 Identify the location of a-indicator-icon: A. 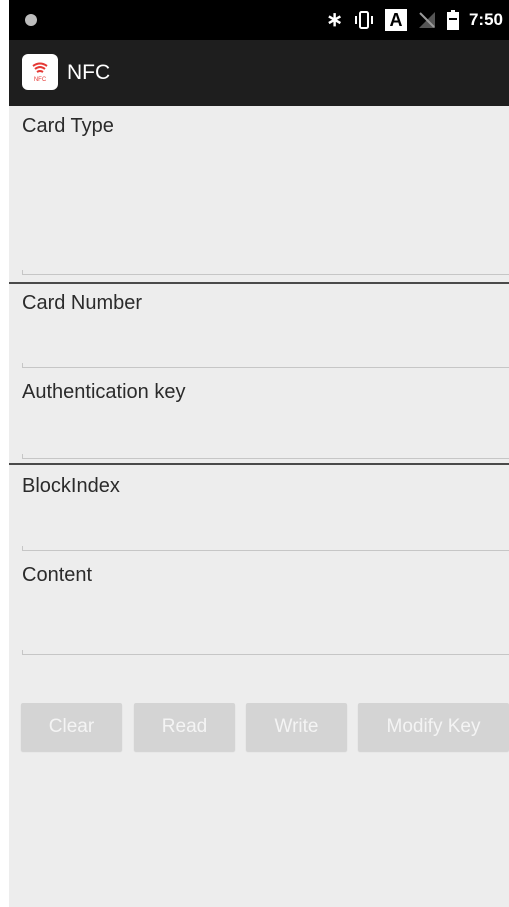
(395, 20).